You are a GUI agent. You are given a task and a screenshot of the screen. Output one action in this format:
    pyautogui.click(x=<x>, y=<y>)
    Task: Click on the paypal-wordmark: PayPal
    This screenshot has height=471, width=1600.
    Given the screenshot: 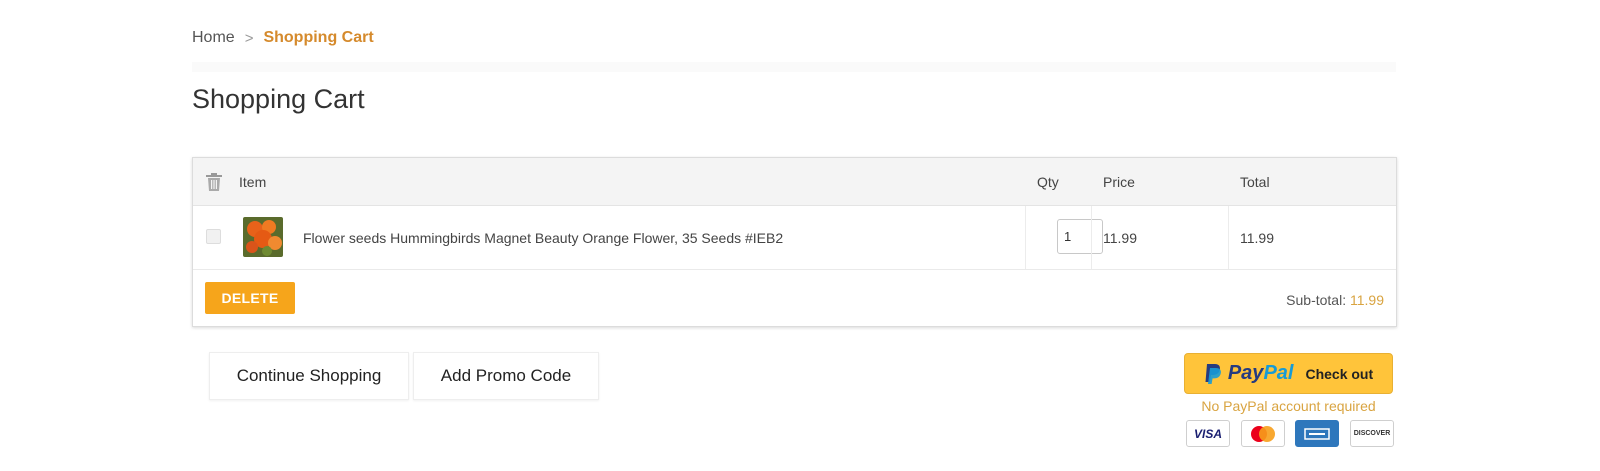 What is the action you would take?
    pyautogui.click(x=1261, y=373)
    